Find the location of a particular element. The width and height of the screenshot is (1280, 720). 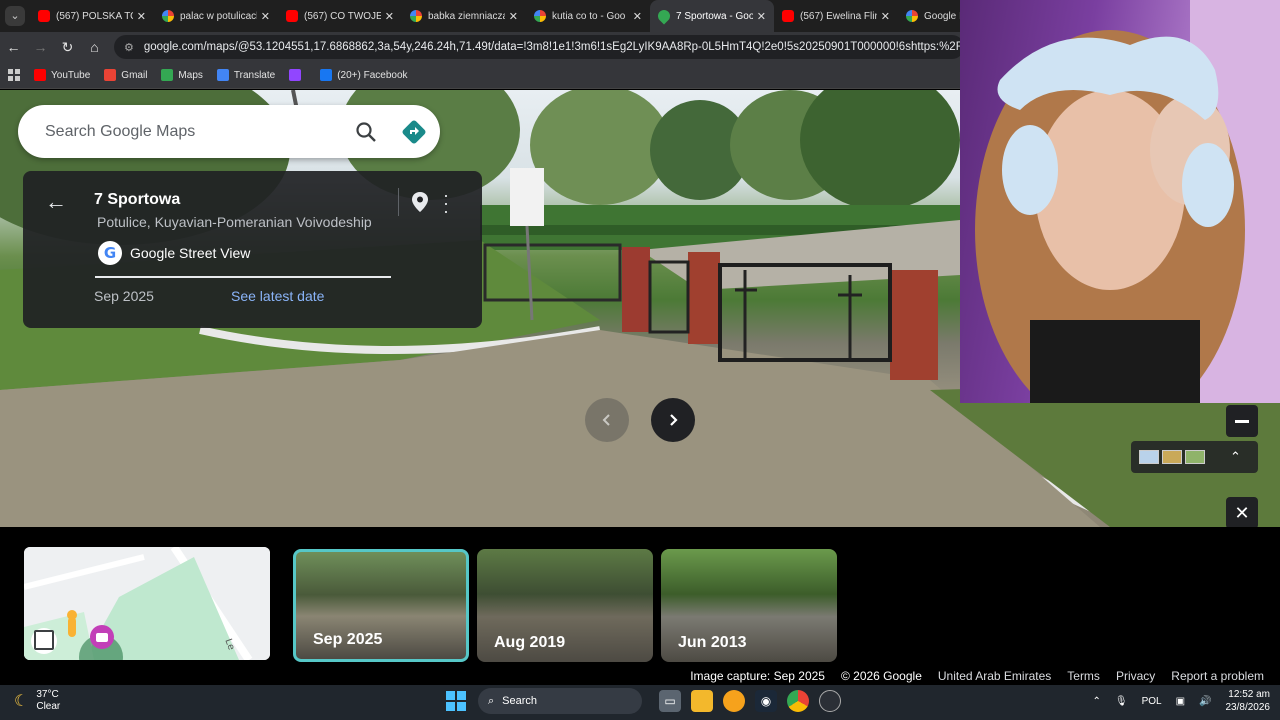

bookmark-item is located at coordinates (297, 75).